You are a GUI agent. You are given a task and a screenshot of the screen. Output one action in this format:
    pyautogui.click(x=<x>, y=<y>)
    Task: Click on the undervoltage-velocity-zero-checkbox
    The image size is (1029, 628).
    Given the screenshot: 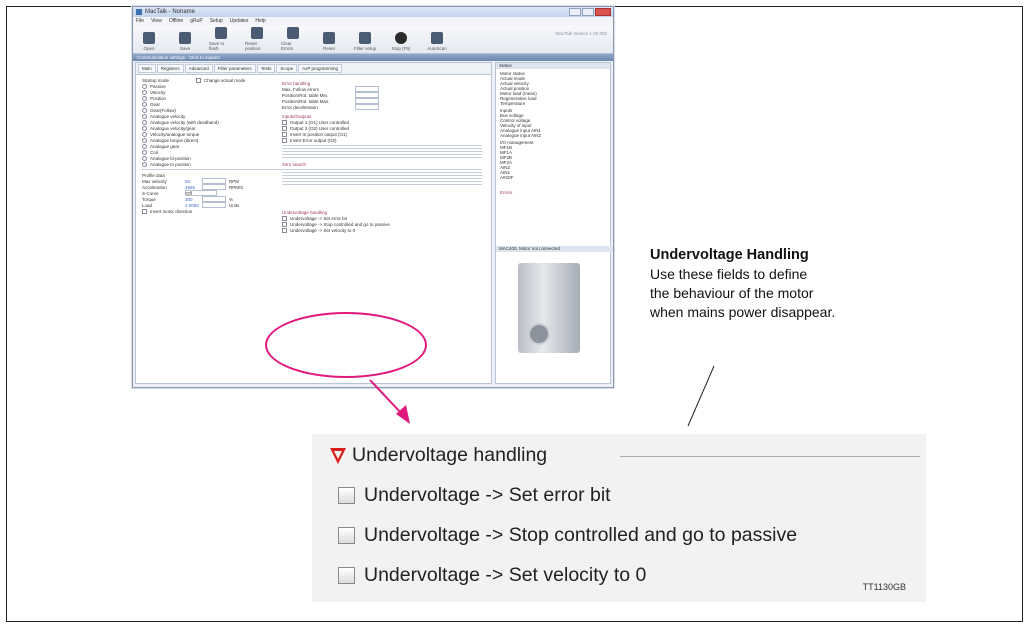 What is the action you would take?
    pyautogui.click(x=346, y=575)
    